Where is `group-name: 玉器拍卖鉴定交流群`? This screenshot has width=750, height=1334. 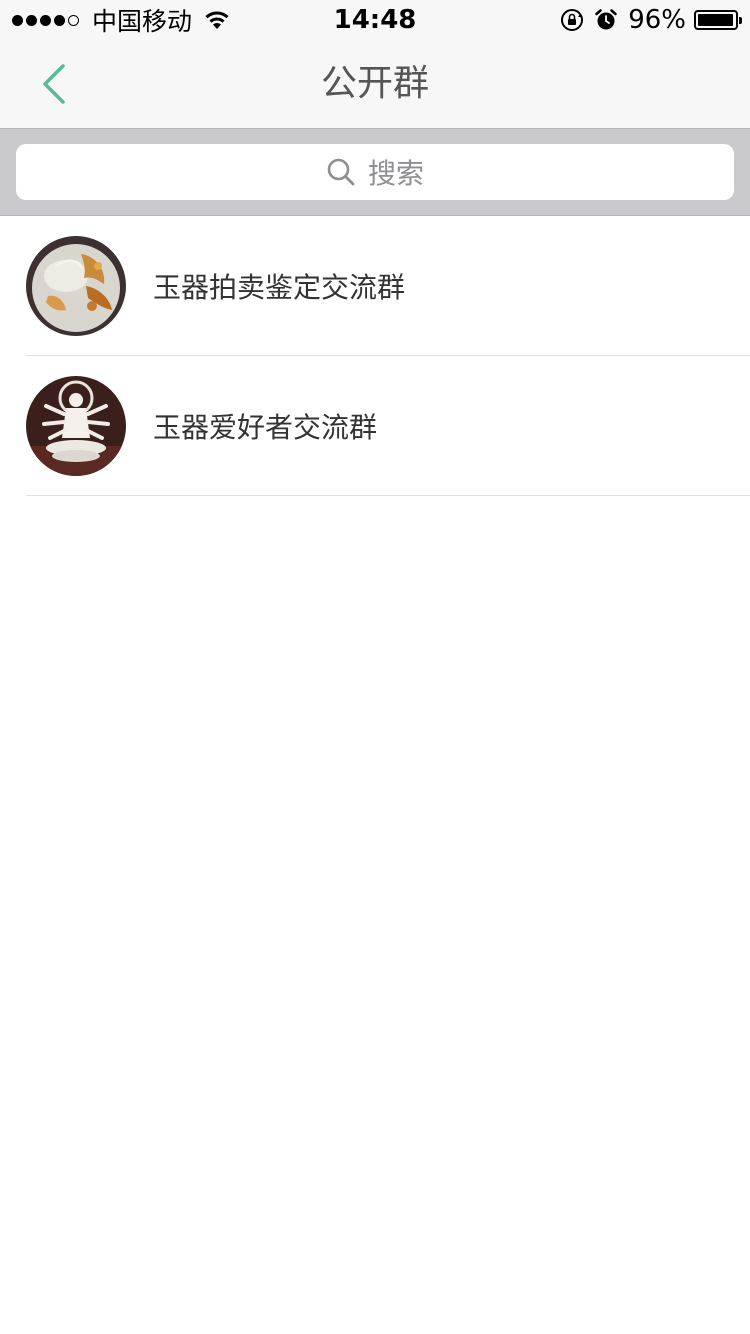 group-name: 玉器拍卖鉴定交流群 is located at coordinates (279, 287).